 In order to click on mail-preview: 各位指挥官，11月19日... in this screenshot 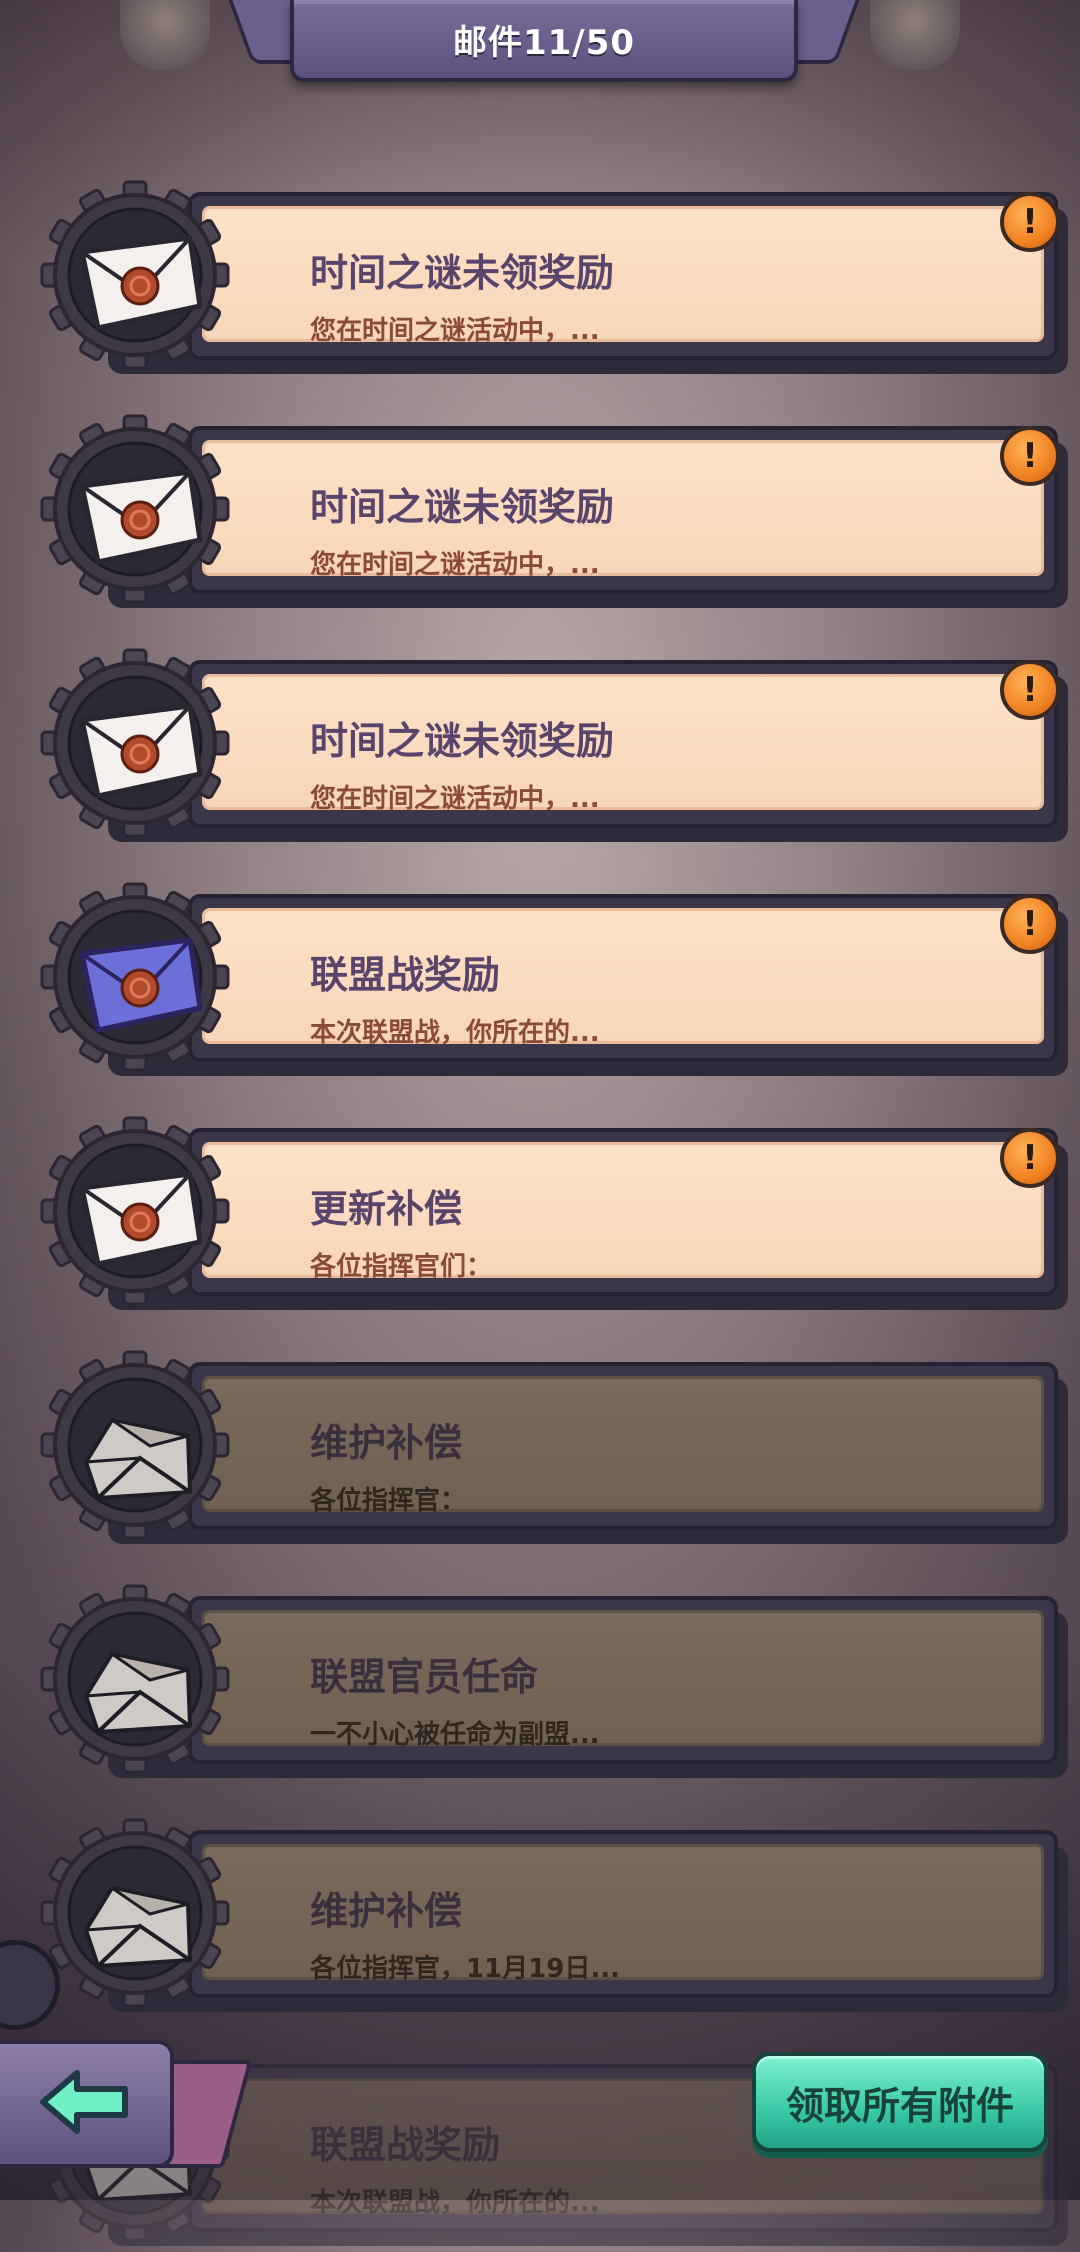, I will do `click(465, 1969)`.